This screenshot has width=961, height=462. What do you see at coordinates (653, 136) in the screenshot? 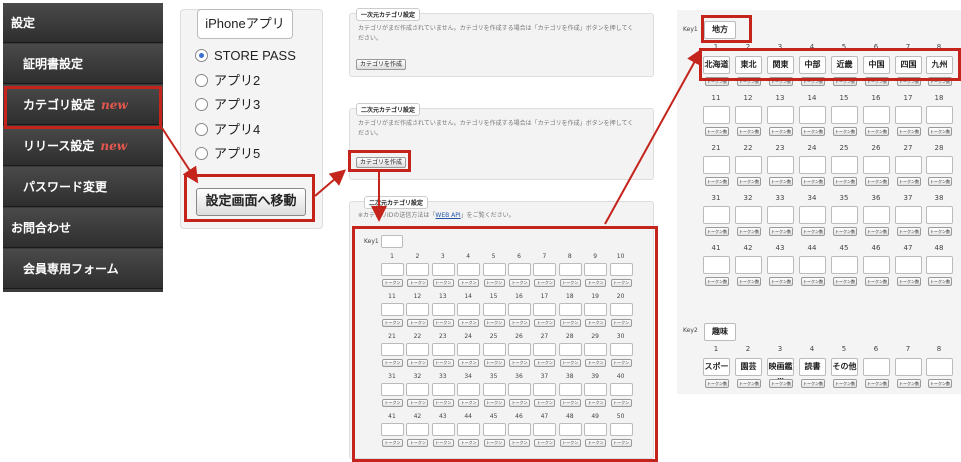
I see `arrow-grid-to-keys` at bounding box center [653, 136].